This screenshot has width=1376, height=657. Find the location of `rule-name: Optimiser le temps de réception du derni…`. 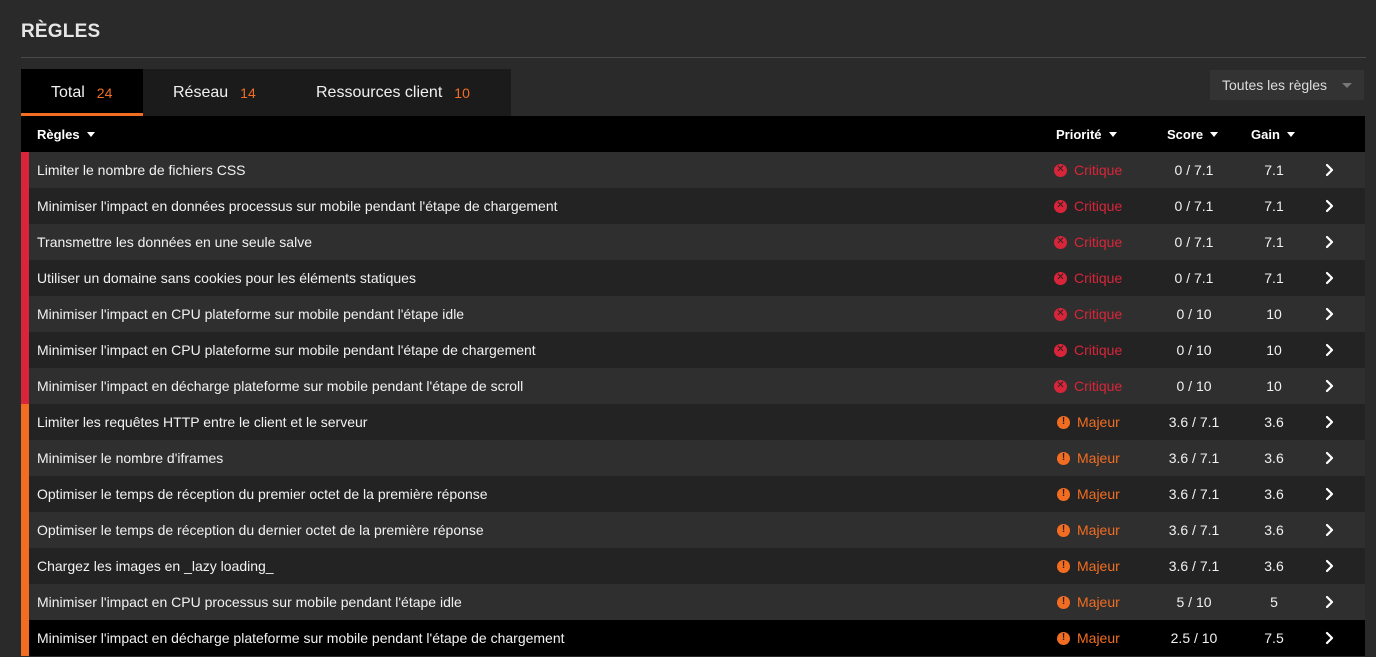

rule-name: Optimiser le temps de réception du derni… is located at coordinates (260, 530).